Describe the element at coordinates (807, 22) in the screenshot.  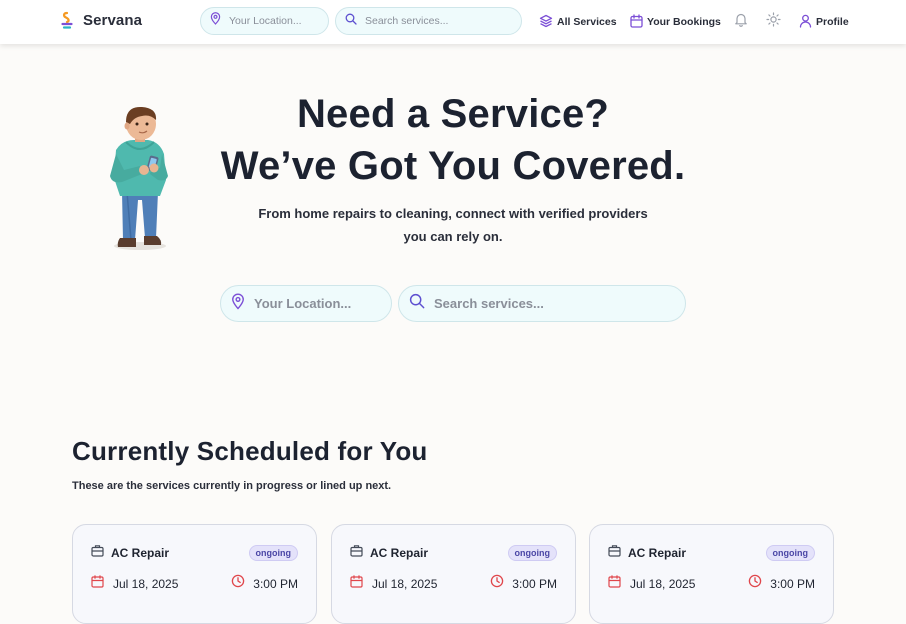
I see `user-icon` at that location.